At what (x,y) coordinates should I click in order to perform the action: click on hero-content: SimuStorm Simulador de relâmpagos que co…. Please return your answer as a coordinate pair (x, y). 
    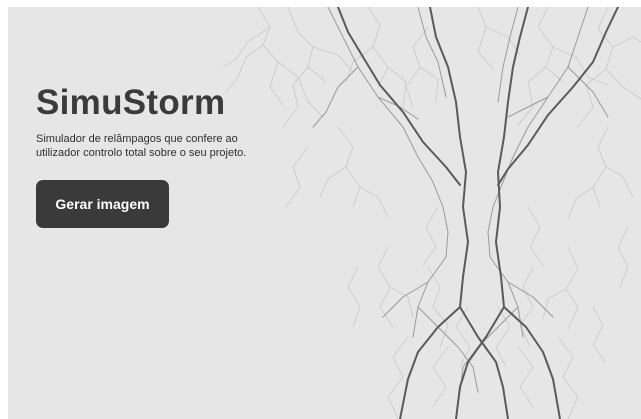
    Looking at the image, I should click on (166, 121).